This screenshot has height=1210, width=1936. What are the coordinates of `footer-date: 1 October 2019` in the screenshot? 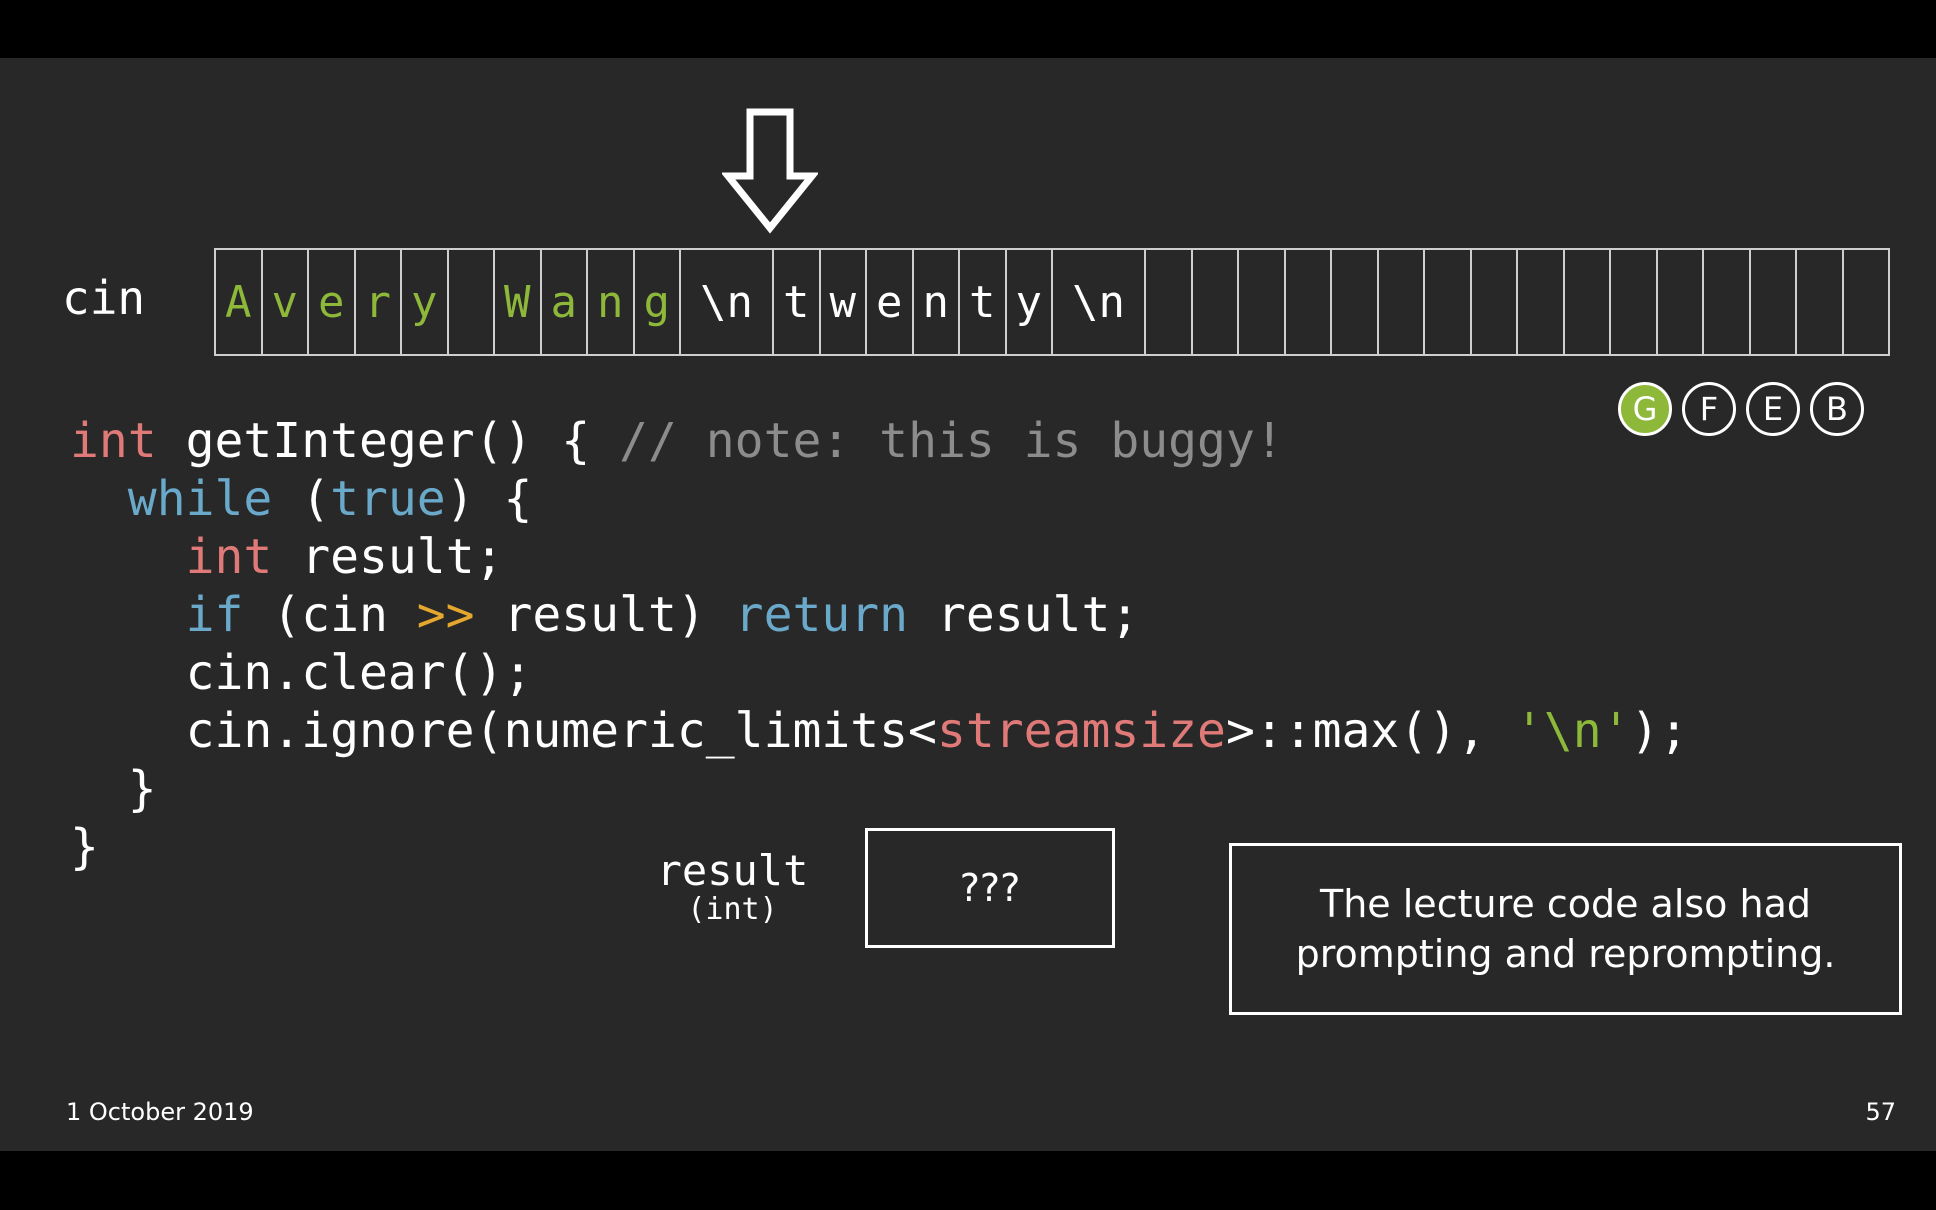 It's located at (160, 1112).